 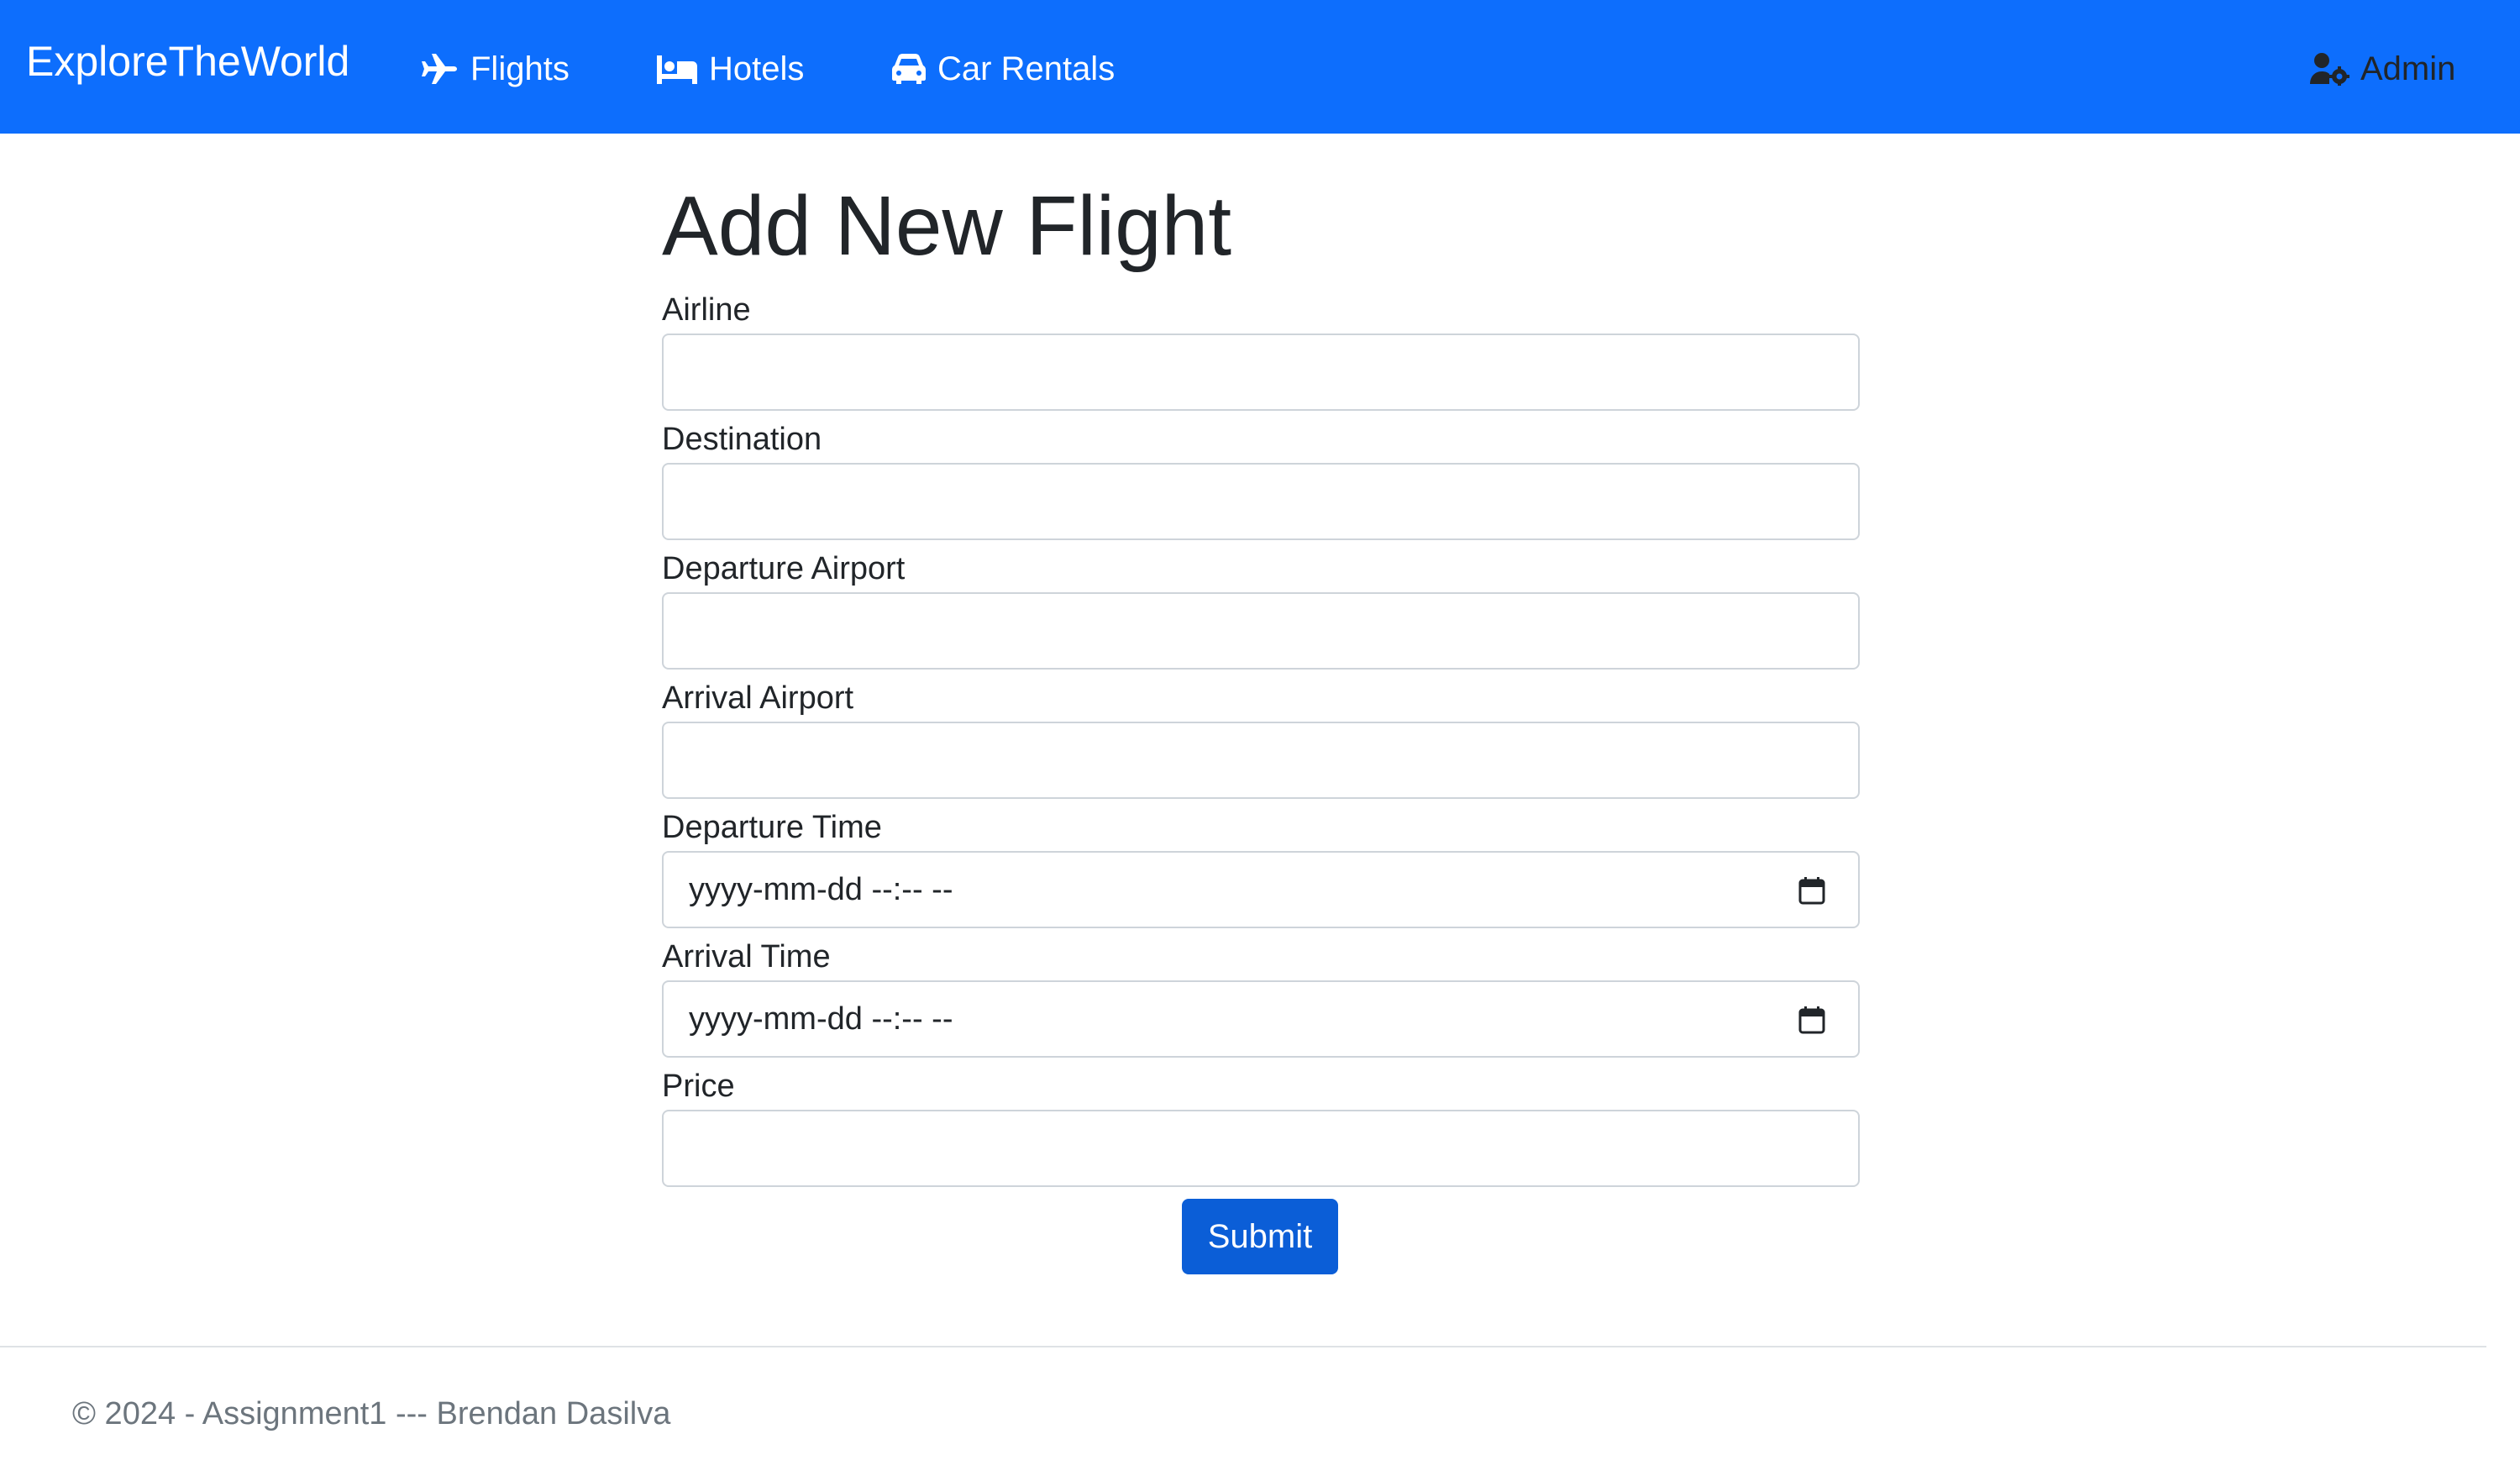 I want to click on nav-item-hotels: Hotels, so click(x=729, y=69).